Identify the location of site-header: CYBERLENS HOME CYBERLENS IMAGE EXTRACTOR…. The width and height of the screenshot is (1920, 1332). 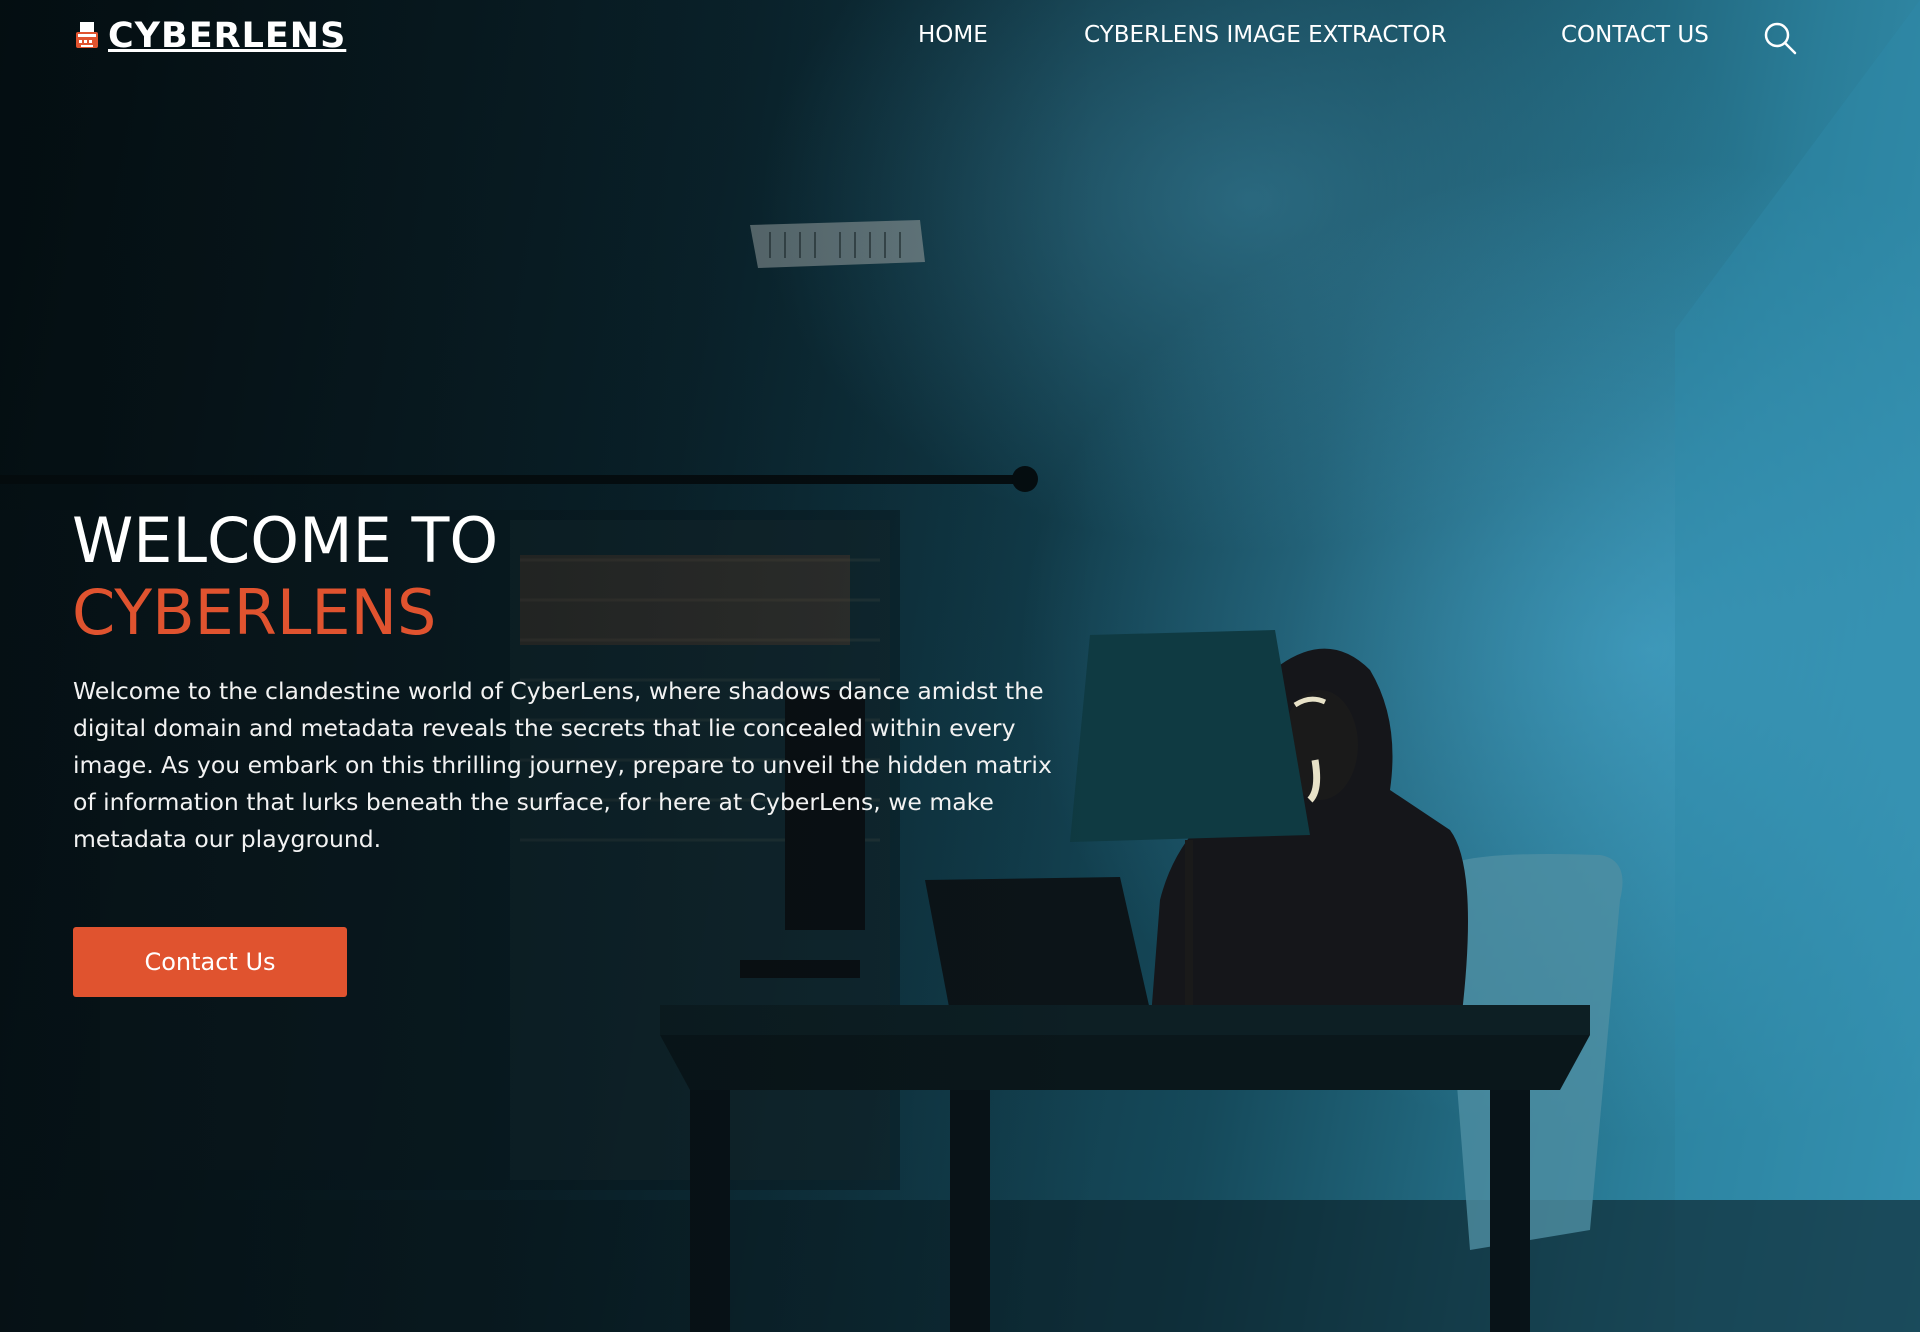
(960, 38).